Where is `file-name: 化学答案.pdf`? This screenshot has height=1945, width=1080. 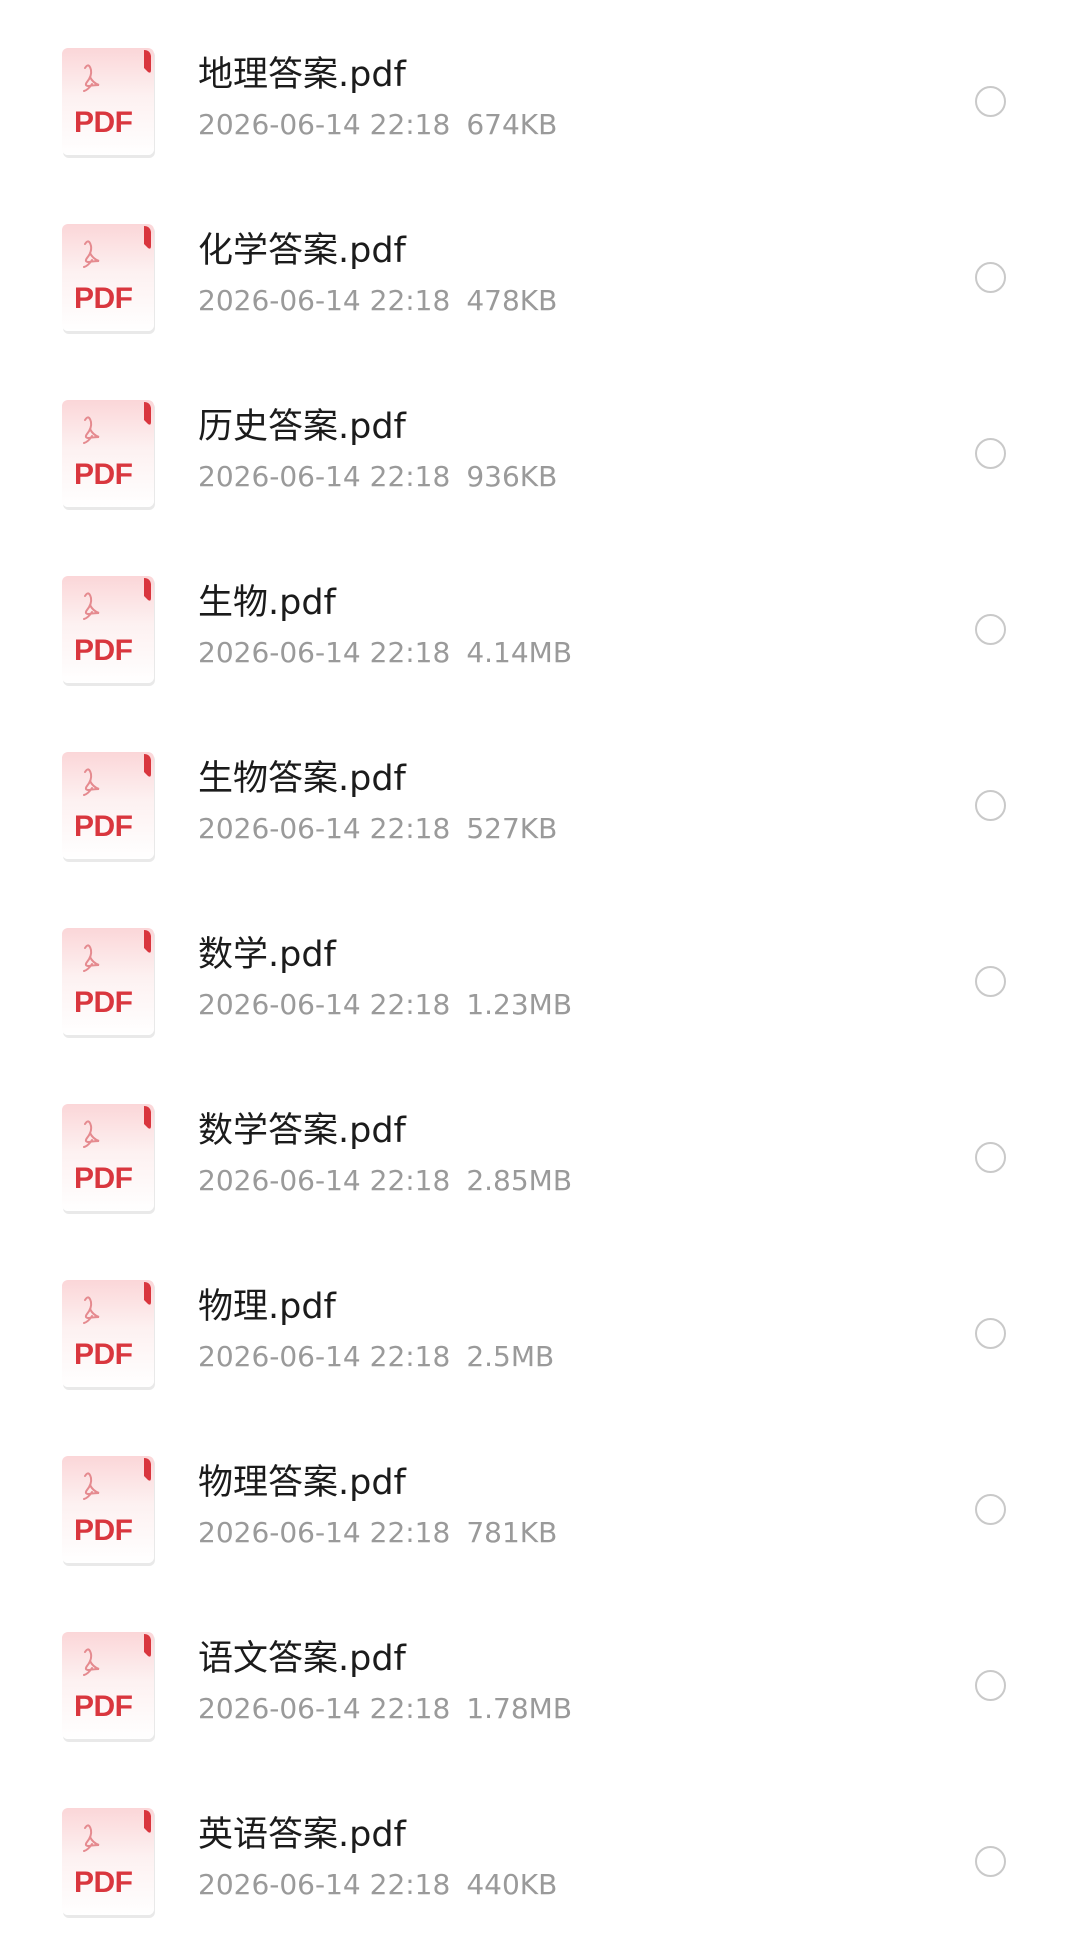
file-name: 化学答案.pdf is located at coordinates (302, 251).